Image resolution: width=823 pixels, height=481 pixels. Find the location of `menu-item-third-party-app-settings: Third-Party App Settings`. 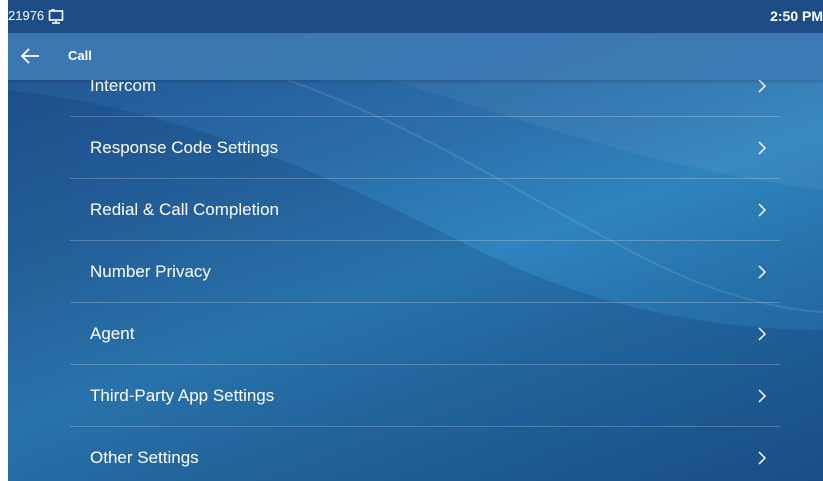

menu-item-third-party-app-settings: Third-Party App Settings is located at coordinates (425, 396).